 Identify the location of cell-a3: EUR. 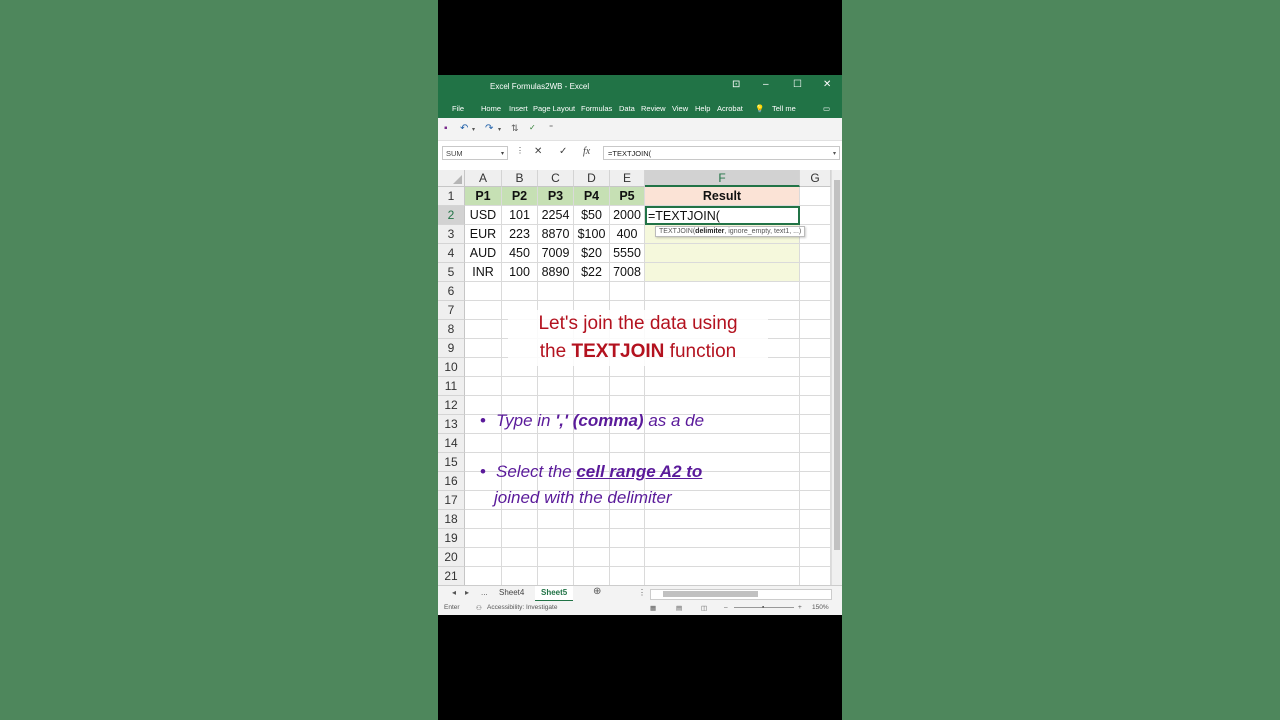
(483, 234).